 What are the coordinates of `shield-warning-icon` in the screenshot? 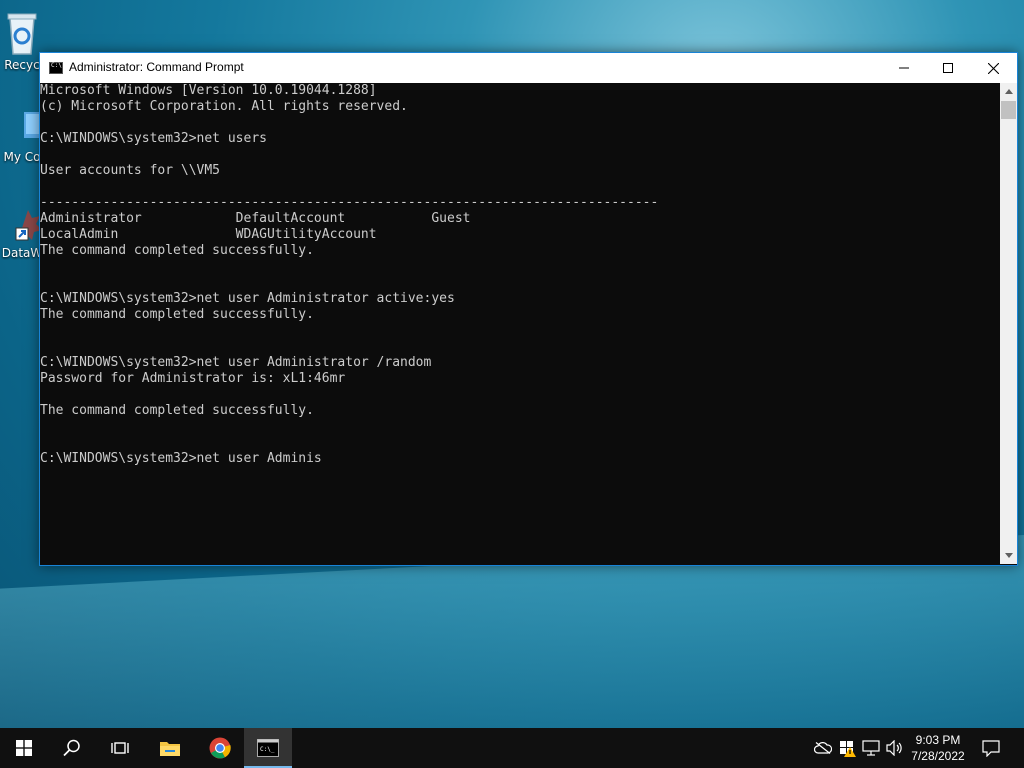 It's located at (848, 749).